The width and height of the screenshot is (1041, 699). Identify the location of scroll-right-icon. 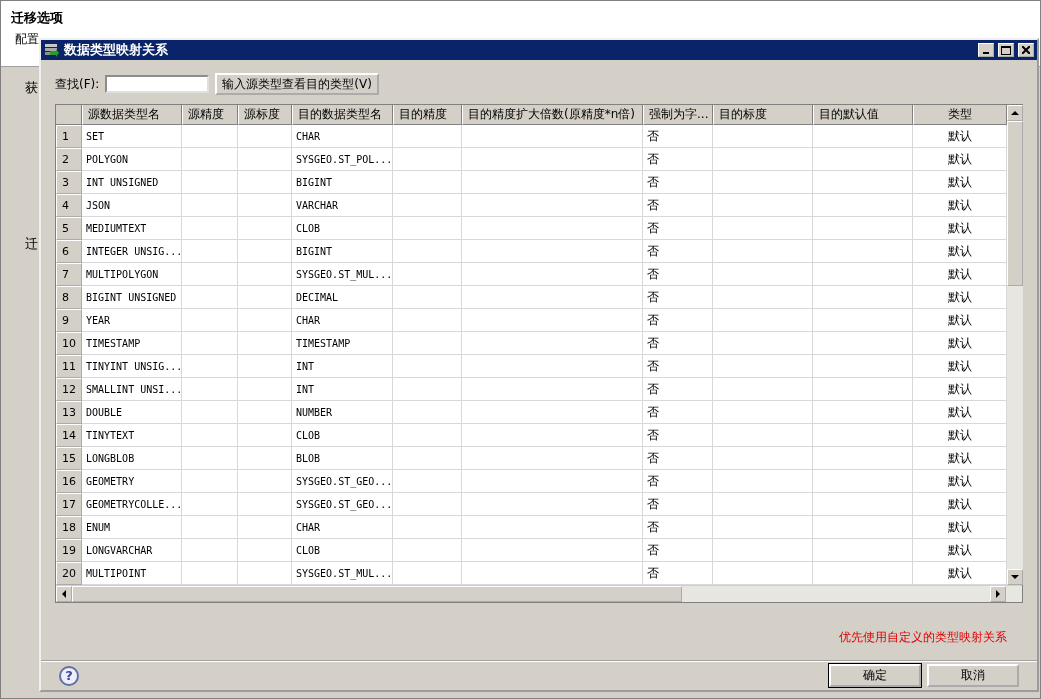
(998, 594).